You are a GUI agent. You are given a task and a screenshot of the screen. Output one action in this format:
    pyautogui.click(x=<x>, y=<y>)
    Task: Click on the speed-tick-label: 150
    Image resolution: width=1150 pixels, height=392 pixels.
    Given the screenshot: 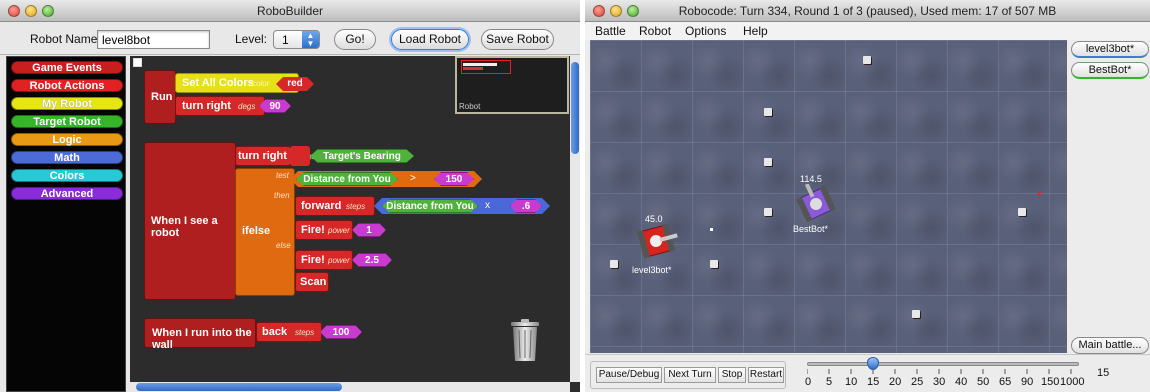 What is the action you would take?
    pyautogui.click(x=1050, y=382)
    